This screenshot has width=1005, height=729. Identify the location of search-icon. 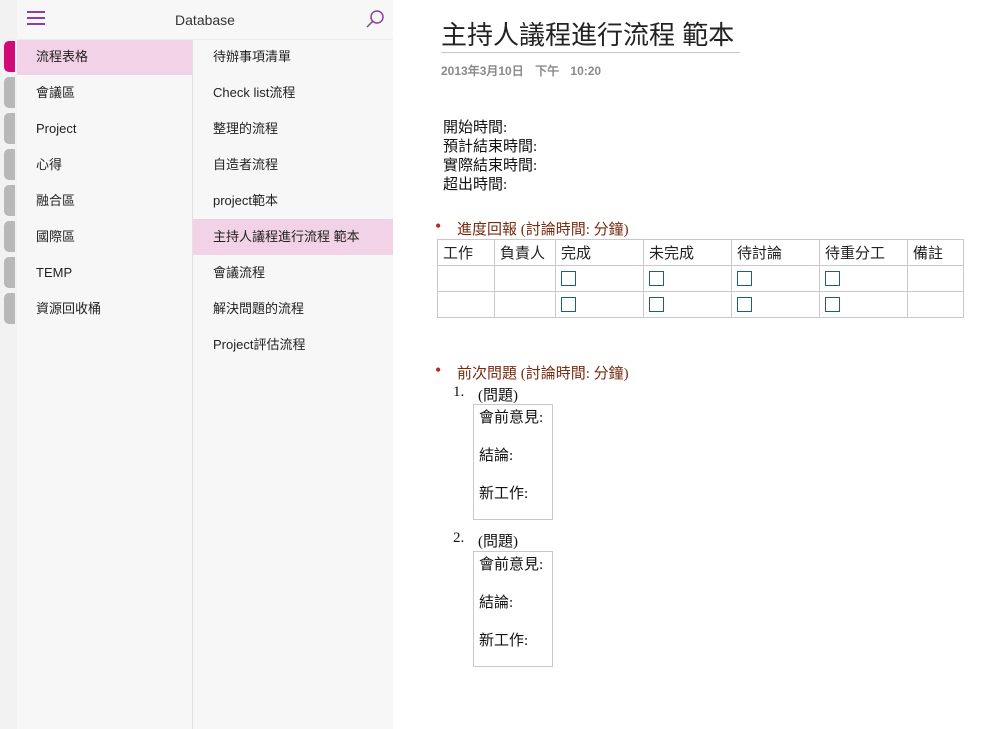
(375, 19).